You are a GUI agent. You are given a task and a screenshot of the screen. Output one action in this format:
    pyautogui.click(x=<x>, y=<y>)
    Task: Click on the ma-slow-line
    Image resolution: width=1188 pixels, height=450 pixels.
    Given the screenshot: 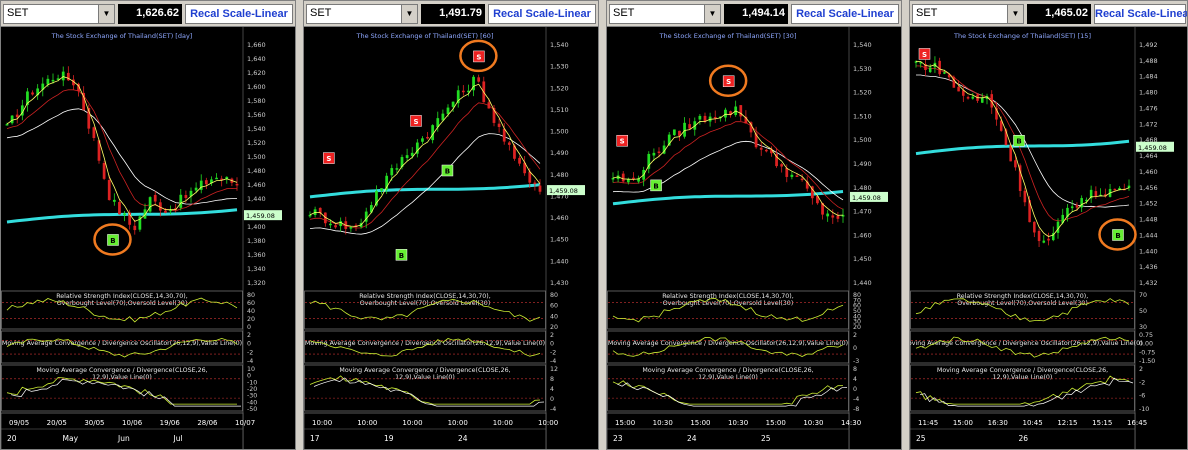 What is the action you would take?
    pyautogui.click(x=728, y=170)
    